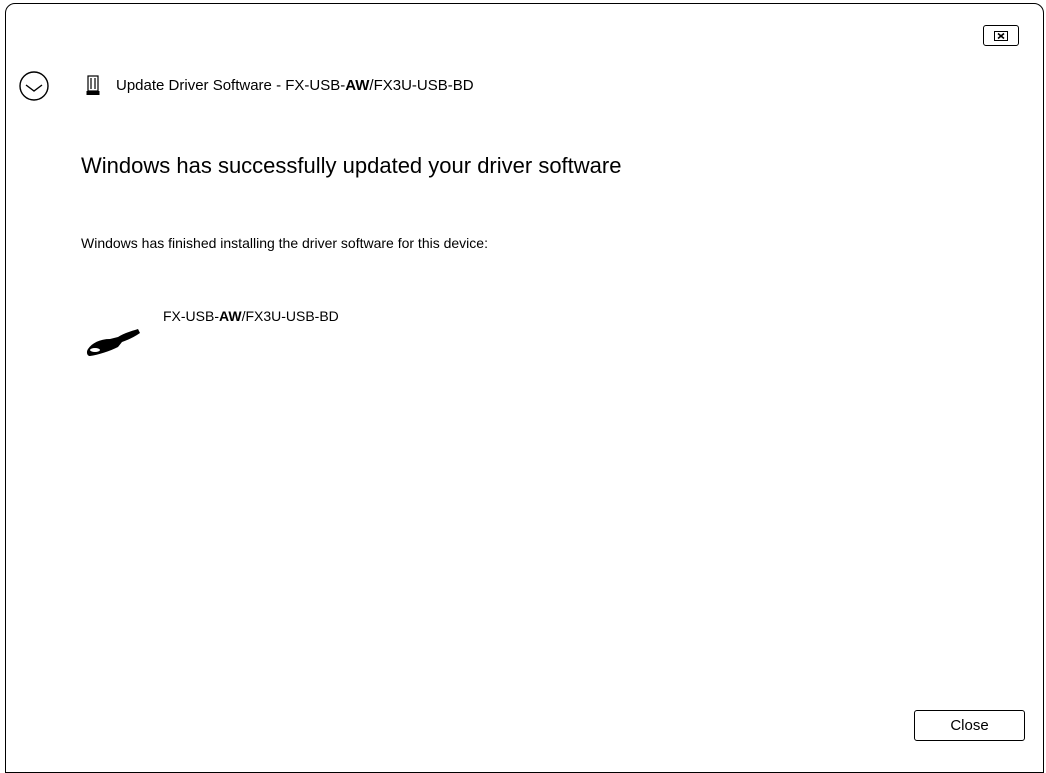 The image size is (1046, 773). Describe the element at coordinates (113, 342) in the screenshot. I see `usb-cable-icon` at that location.